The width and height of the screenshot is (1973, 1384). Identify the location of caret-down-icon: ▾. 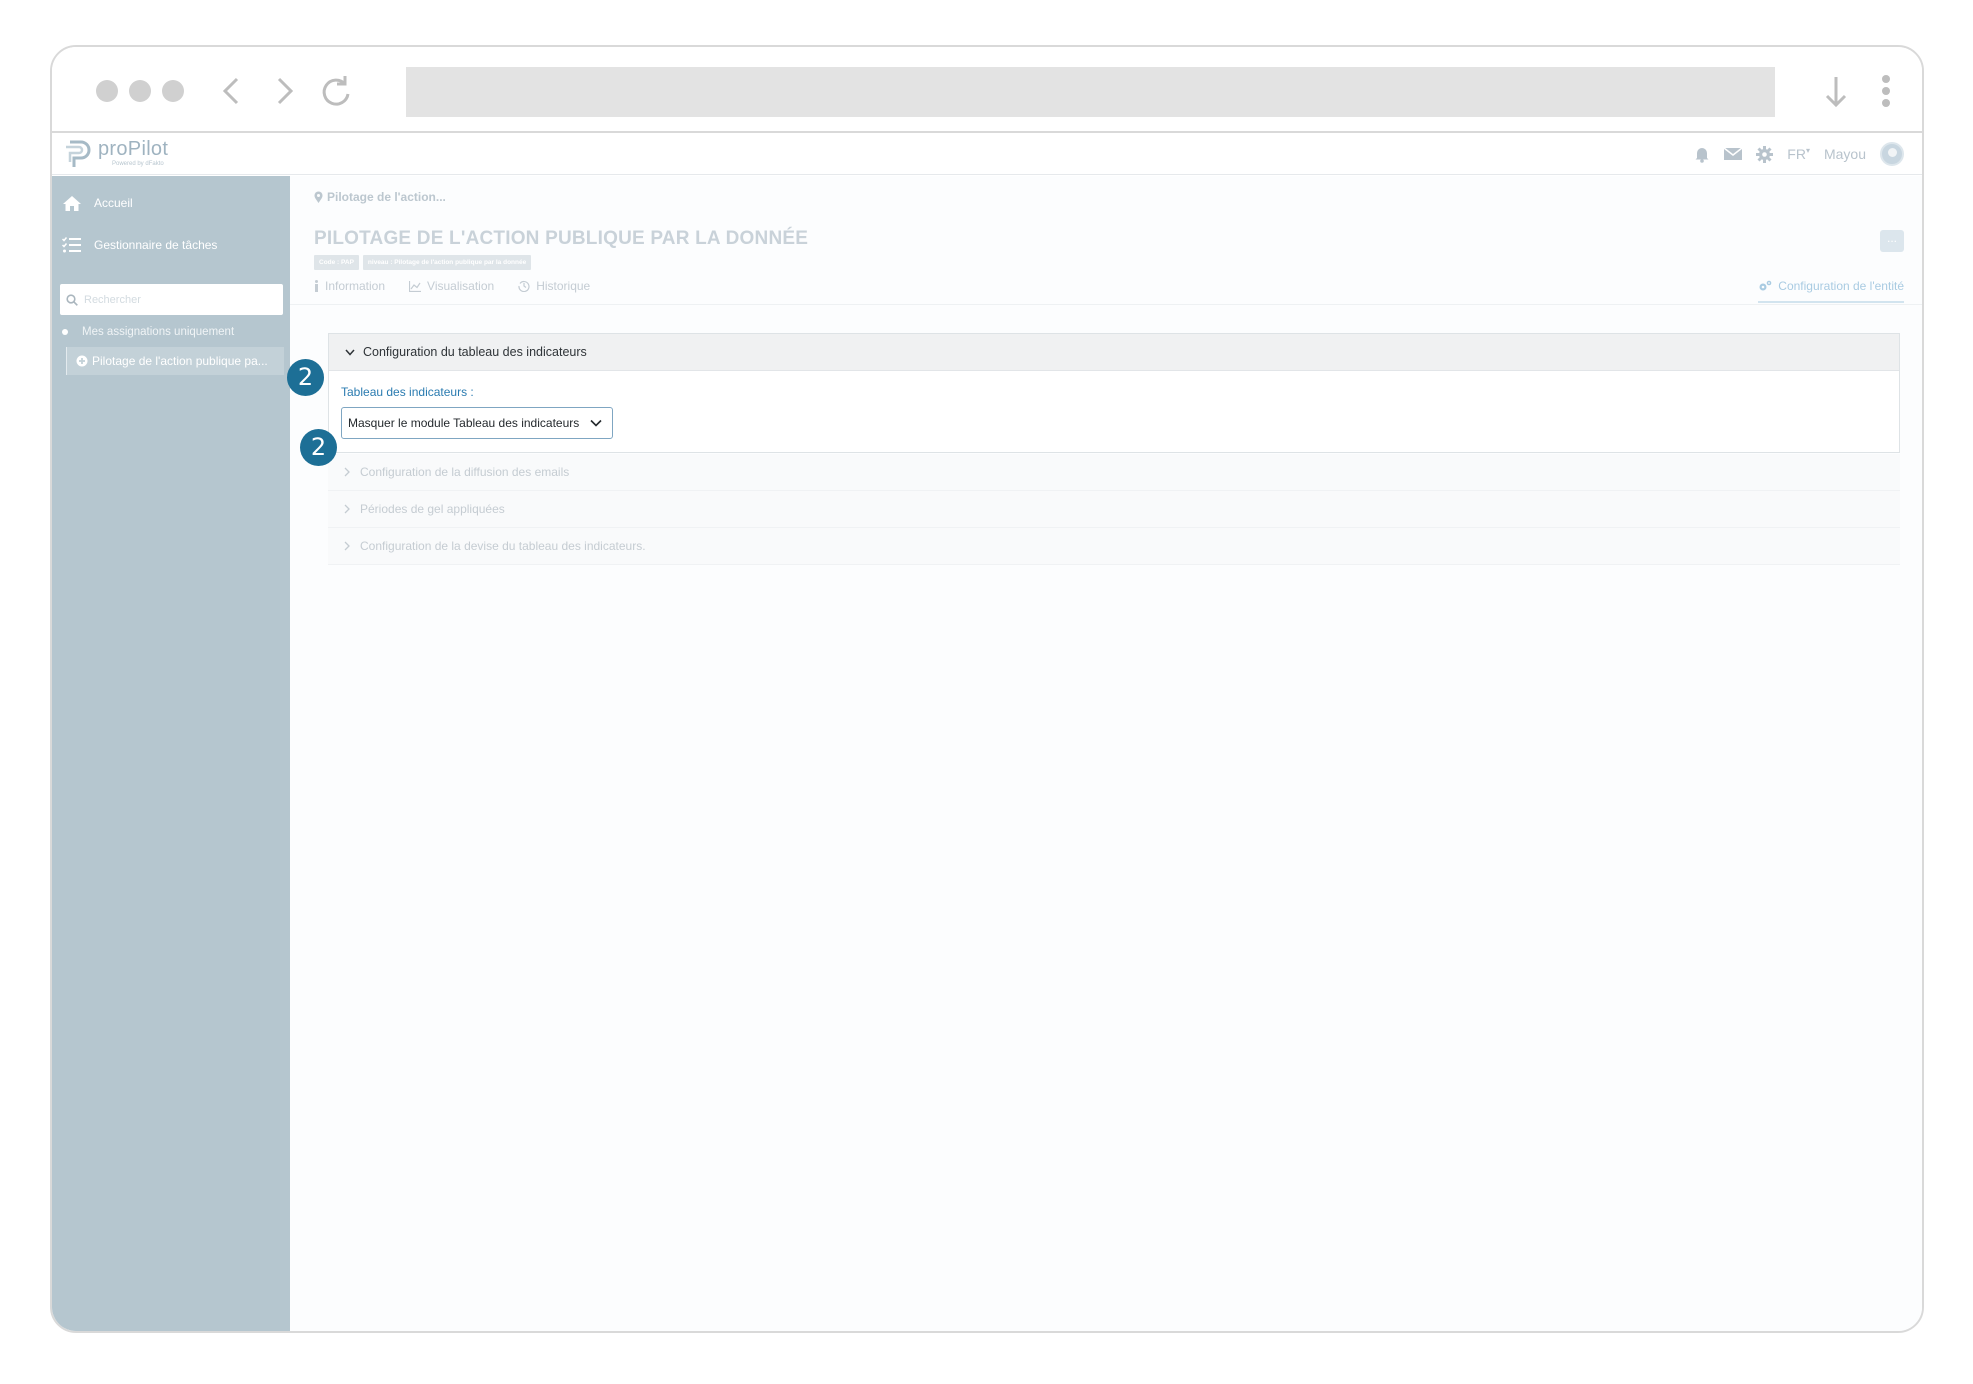
(1807, 150).